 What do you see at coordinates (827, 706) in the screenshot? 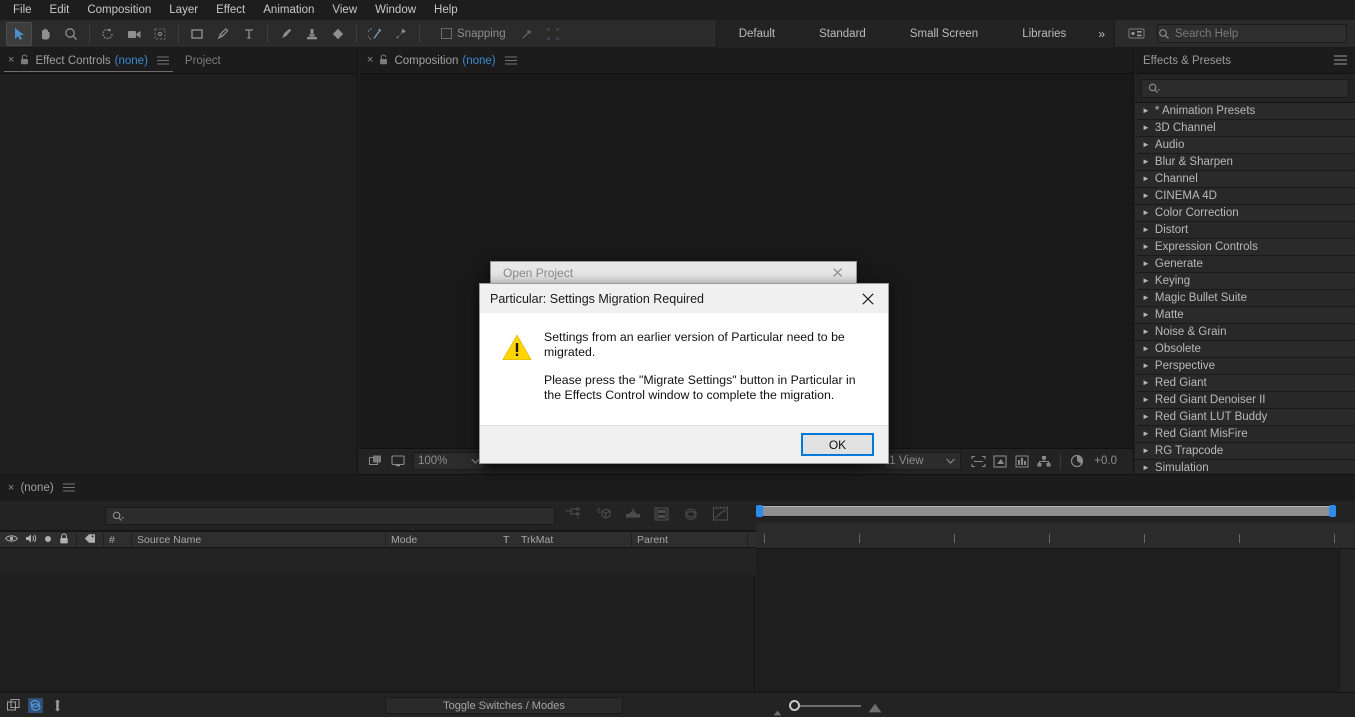
I see `zoom-slider-track` at bounding box center [827, 706].